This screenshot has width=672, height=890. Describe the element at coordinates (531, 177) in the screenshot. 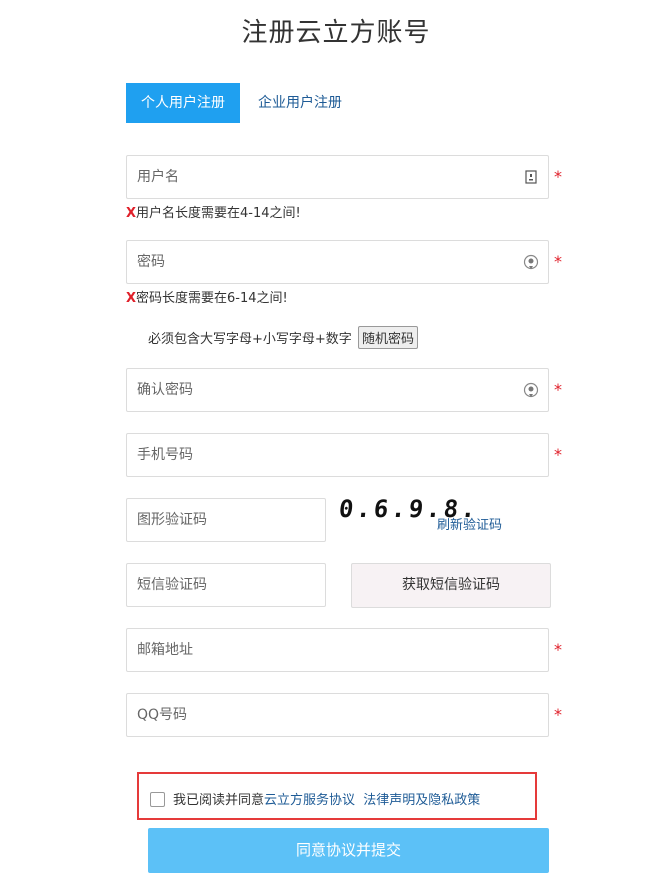

I see `id-card-icon` at that location.